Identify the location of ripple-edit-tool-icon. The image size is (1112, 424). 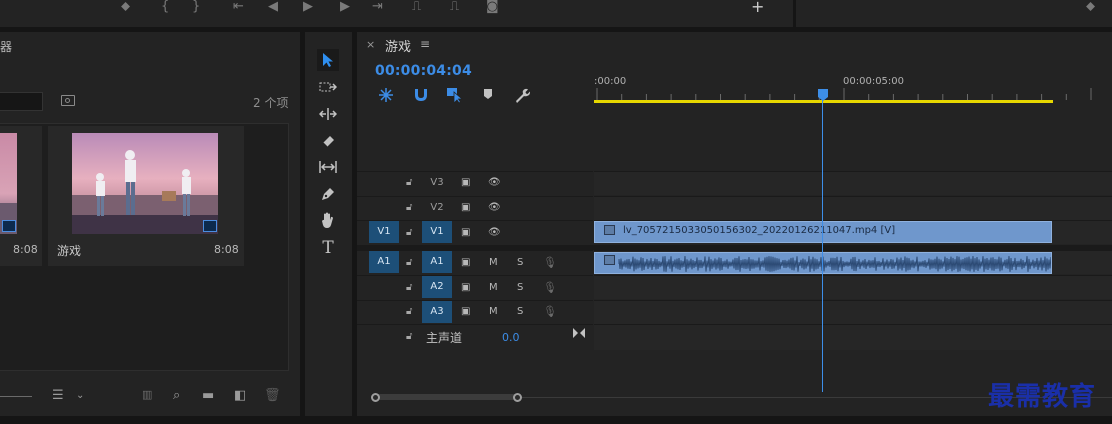
(328, 114).